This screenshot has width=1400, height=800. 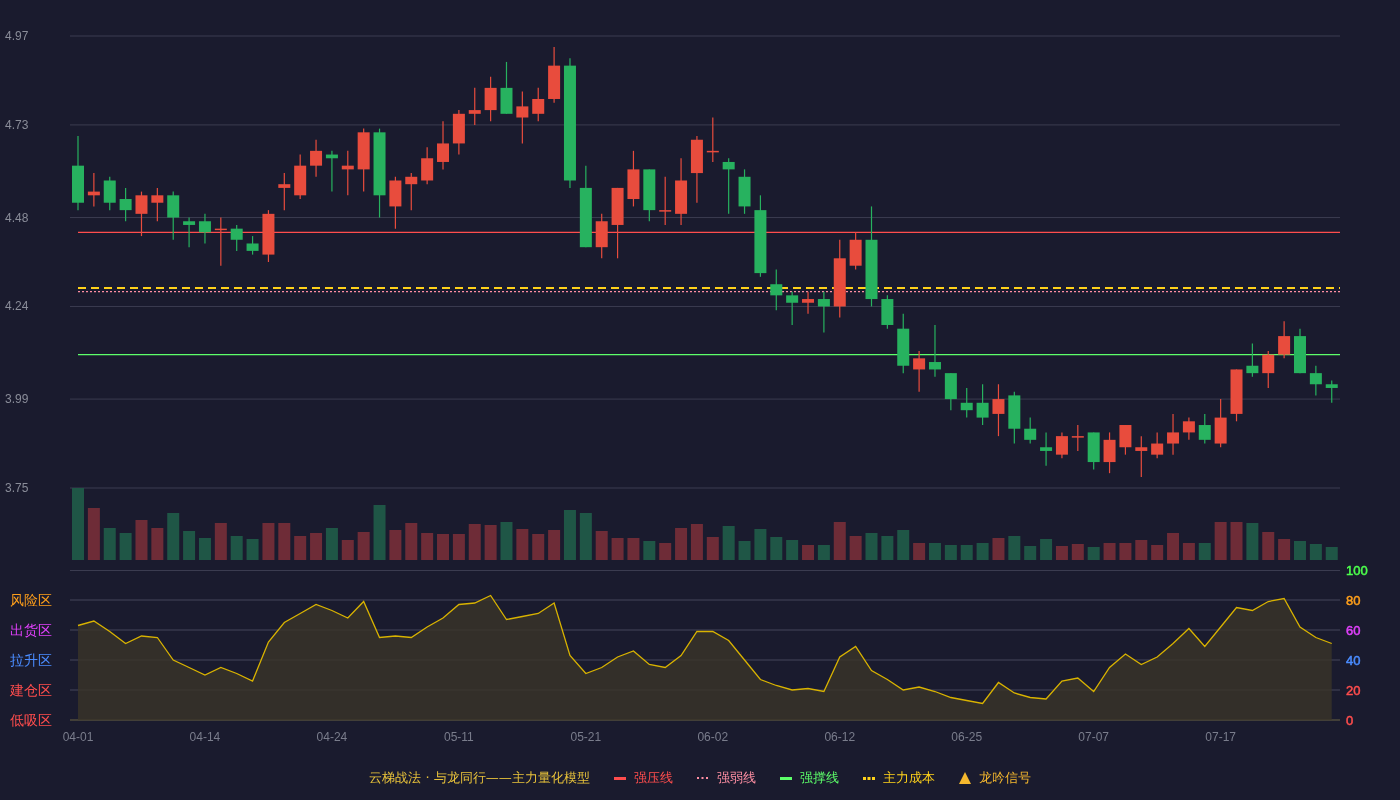 I want to click on zone-label: 风险区, so click(x=31, y=600).